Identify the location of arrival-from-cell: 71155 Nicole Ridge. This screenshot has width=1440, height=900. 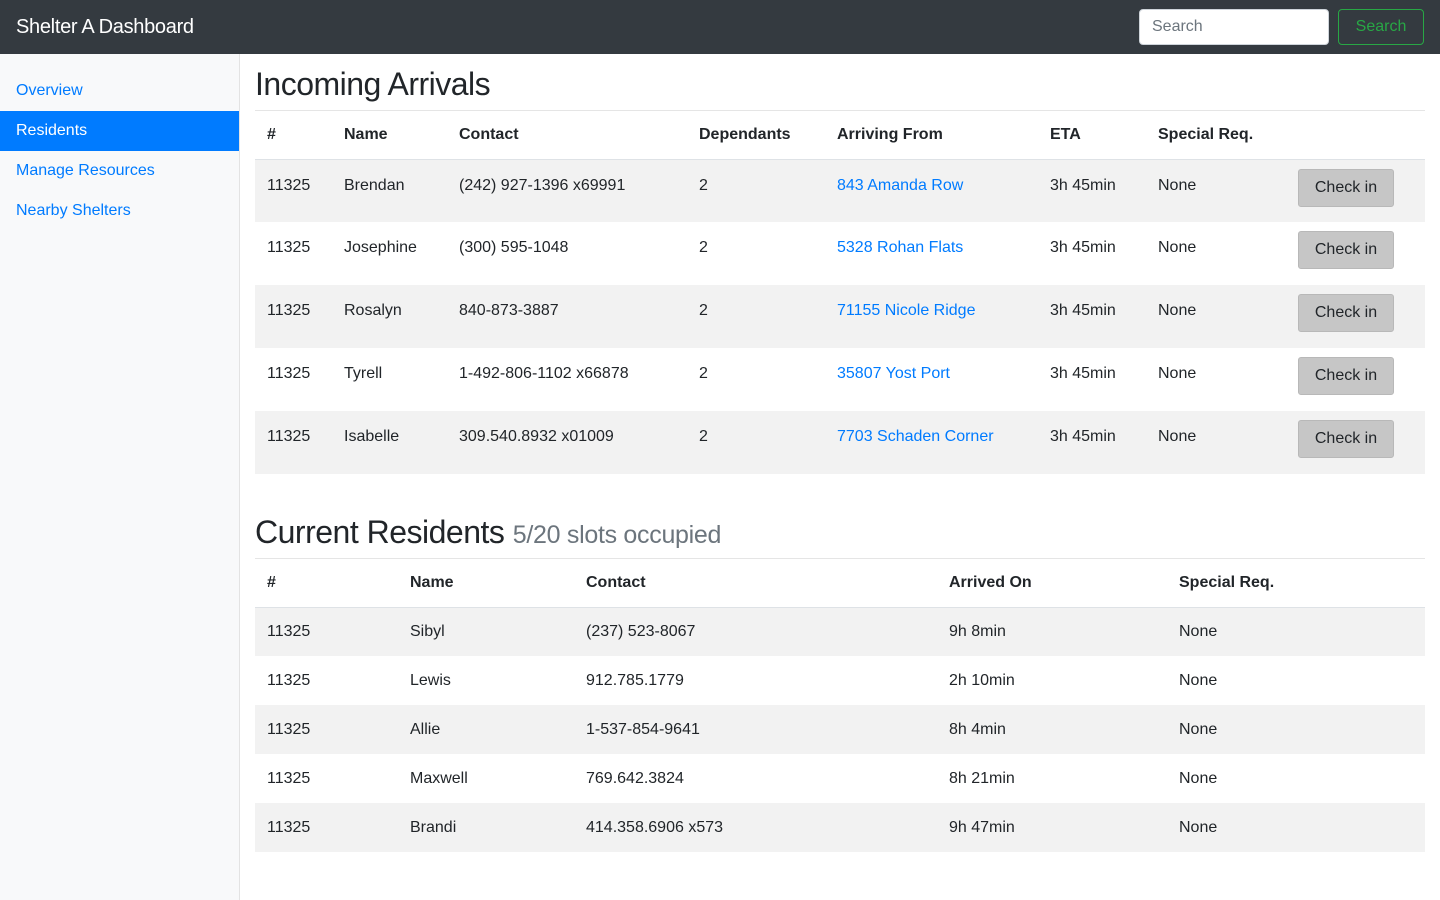
(931, 316).